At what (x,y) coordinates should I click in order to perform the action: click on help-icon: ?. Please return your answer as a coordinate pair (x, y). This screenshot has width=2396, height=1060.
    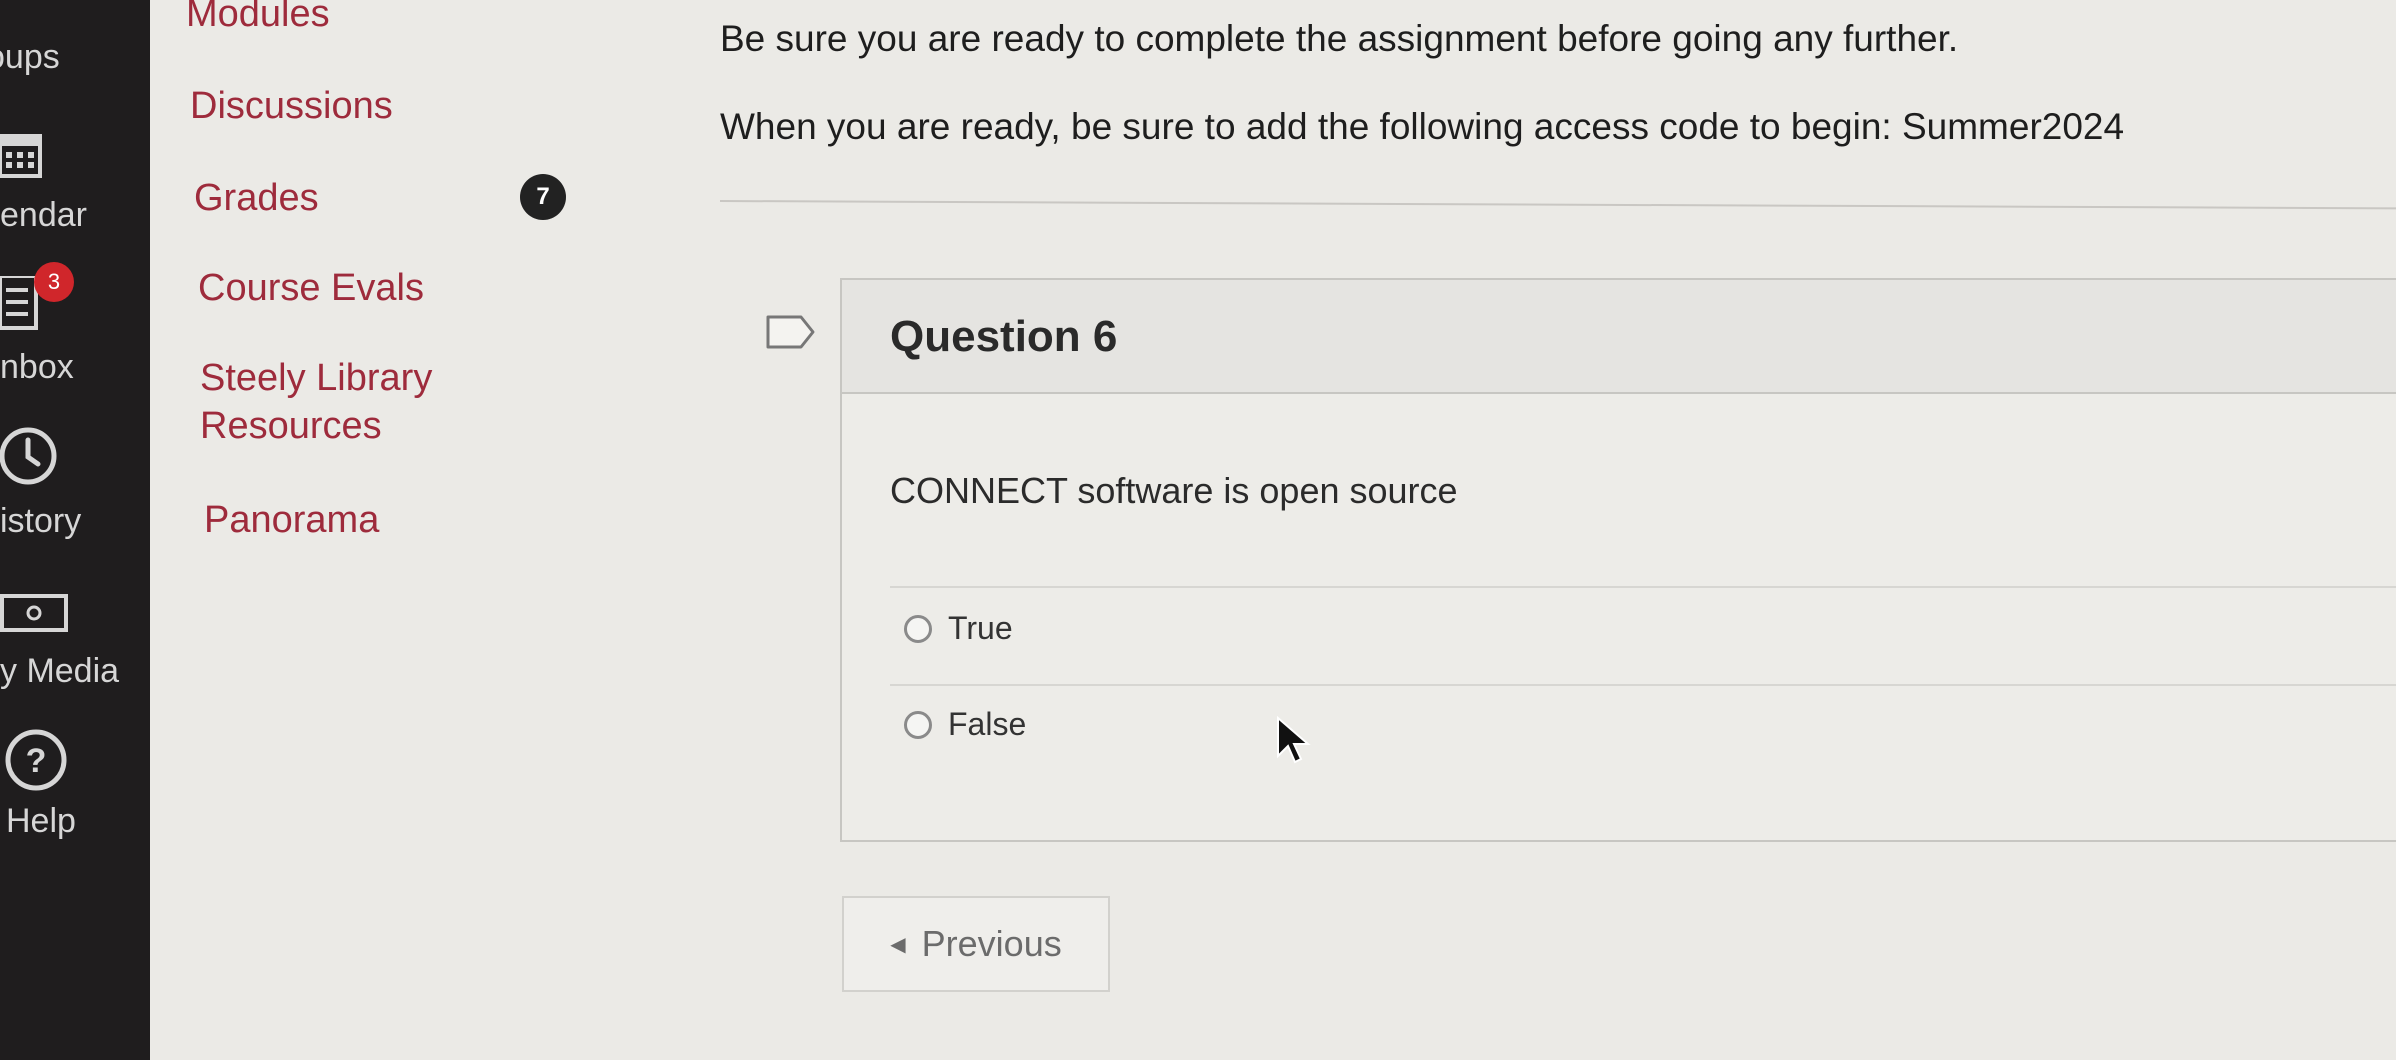
    Looking at the image, I should click on (36, 760).